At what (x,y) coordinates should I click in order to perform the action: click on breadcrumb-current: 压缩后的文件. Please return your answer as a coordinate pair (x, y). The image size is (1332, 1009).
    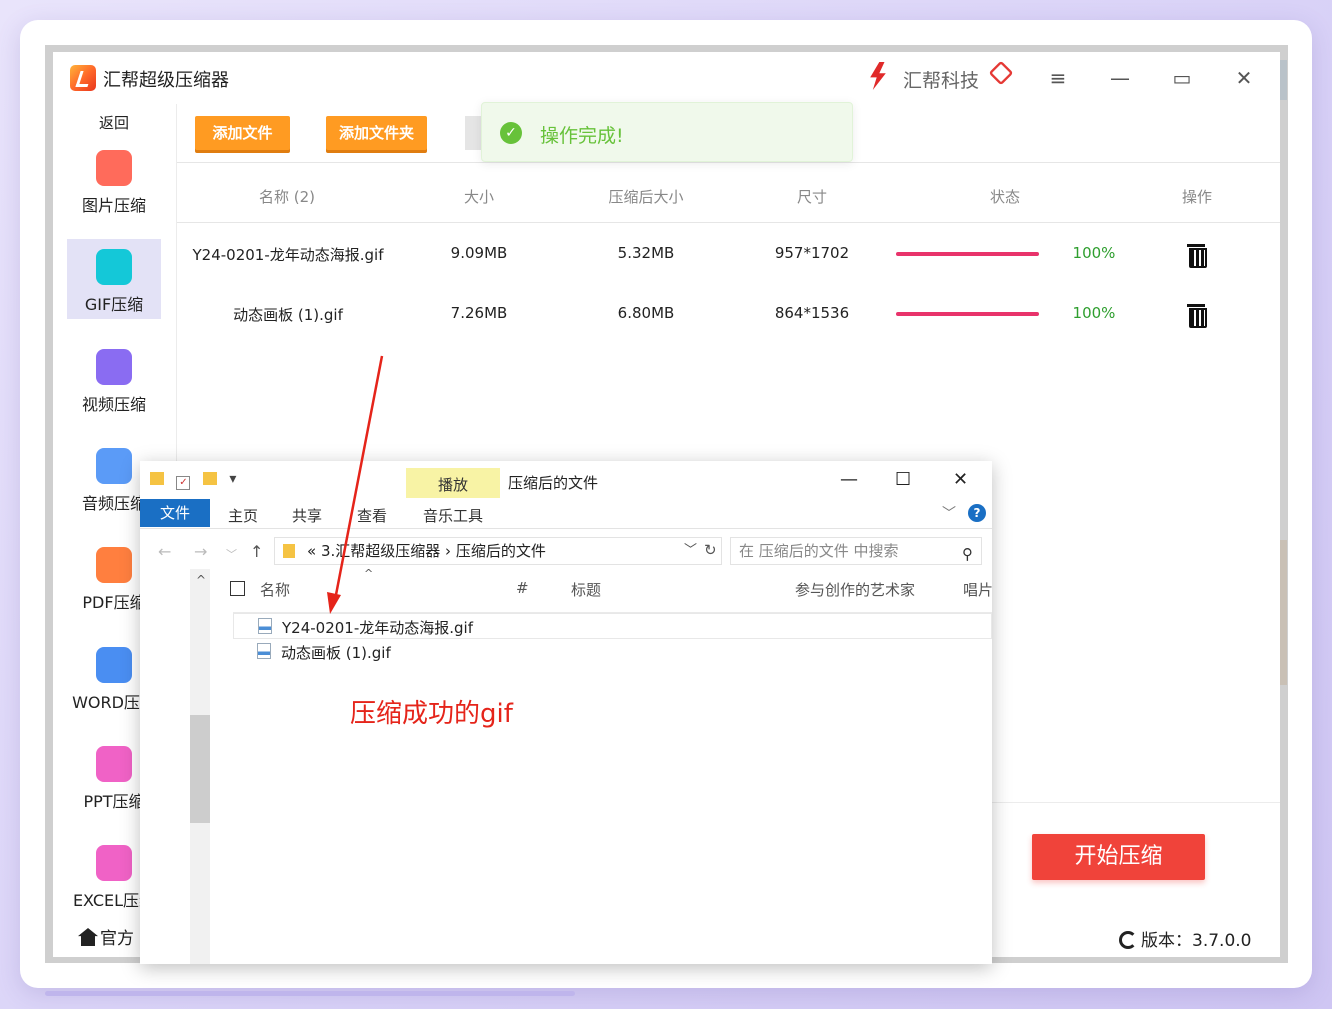
    Looking at the image, I should click on (501, 551).